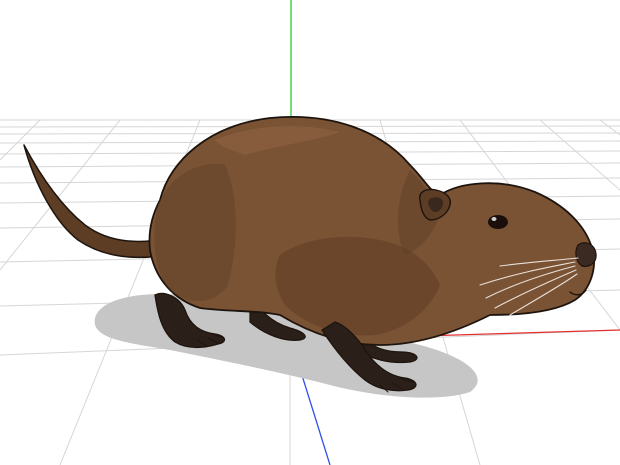 This screenshot has height=465, width=620. What do you see at coordinates (586, 254) in the screenshot?
I see `nose` at bounding box center [586, 254].